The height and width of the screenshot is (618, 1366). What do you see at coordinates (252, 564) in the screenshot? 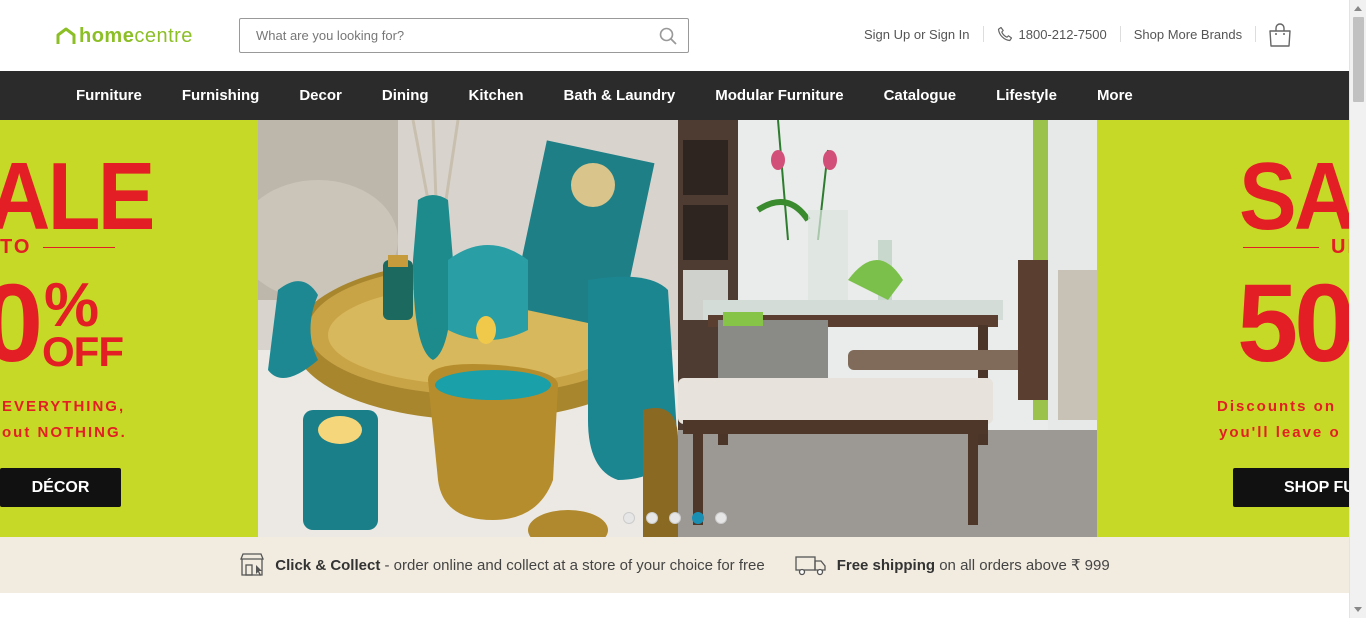
I see `store-icon` at bounding box center [252, 564].